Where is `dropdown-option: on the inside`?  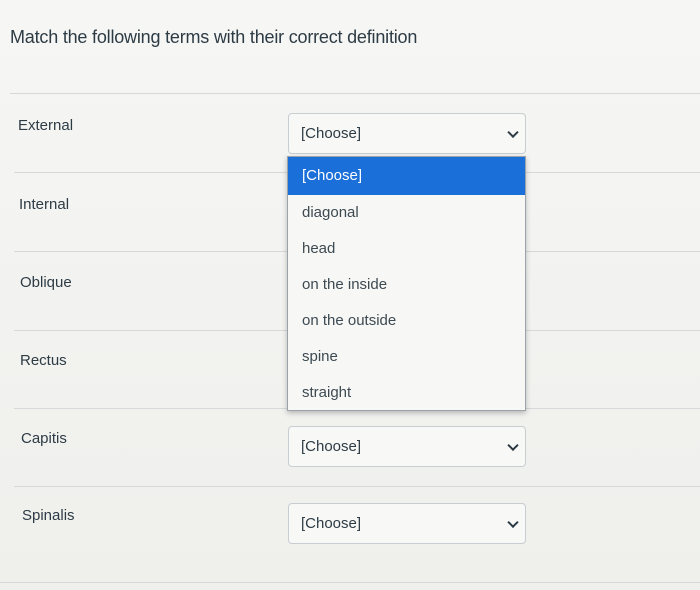 dropdown-option: on the inside is located at coordinates (406, 285).